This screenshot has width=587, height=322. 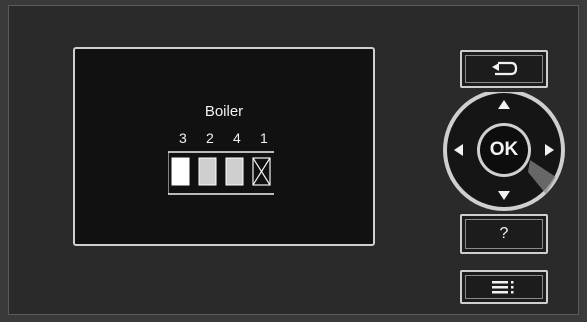 I want to click on screen-title: Boiler, so click(x=224, y=111).